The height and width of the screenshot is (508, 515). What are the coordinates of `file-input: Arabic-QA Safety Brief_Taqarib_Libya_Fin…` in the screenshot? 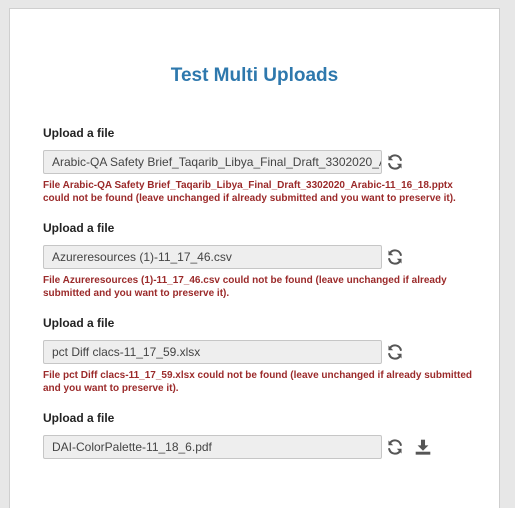 It's located at (212, 162).